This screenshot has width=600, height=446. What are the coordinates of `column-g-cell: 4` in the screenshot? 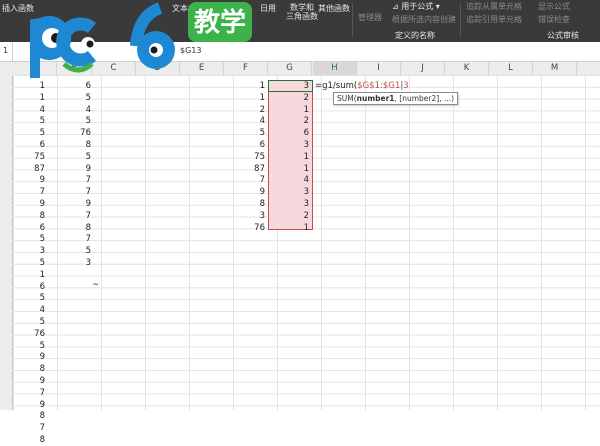 It's located at (290, 180).